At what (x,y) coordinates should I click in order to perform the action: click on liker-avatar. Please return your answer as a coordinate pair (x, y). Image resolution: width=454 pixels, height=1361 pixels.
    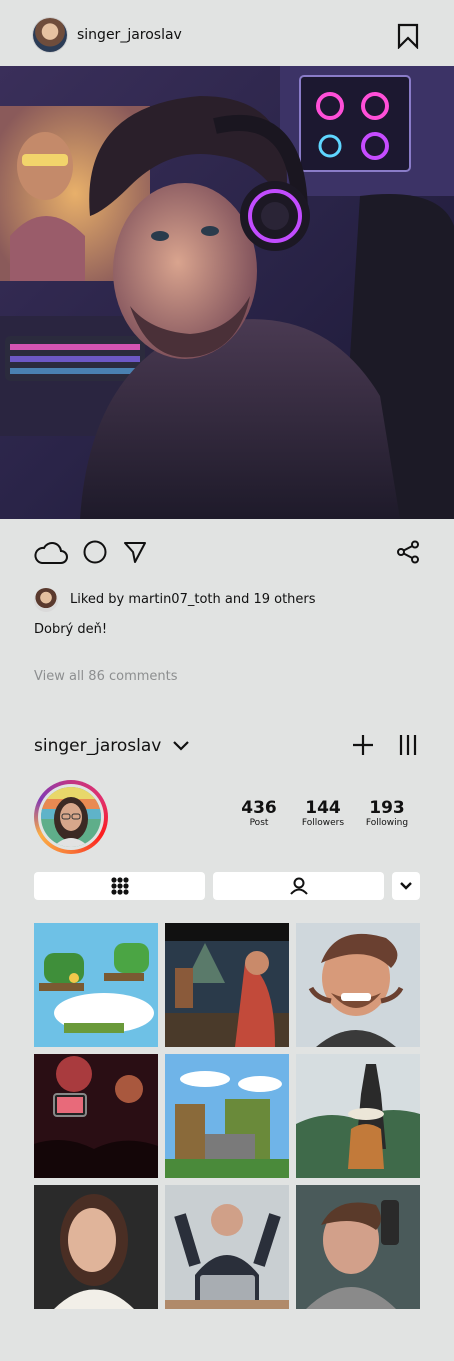
    Looking at the image, I should click on (46, 600).